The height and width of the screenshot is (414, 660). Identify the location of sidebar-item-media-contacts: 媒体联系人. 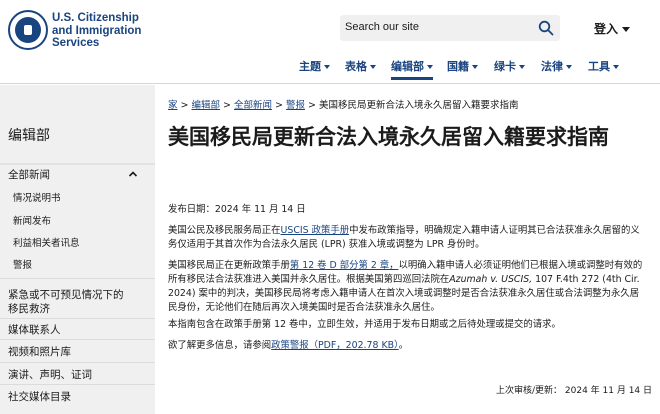
(34, 329).